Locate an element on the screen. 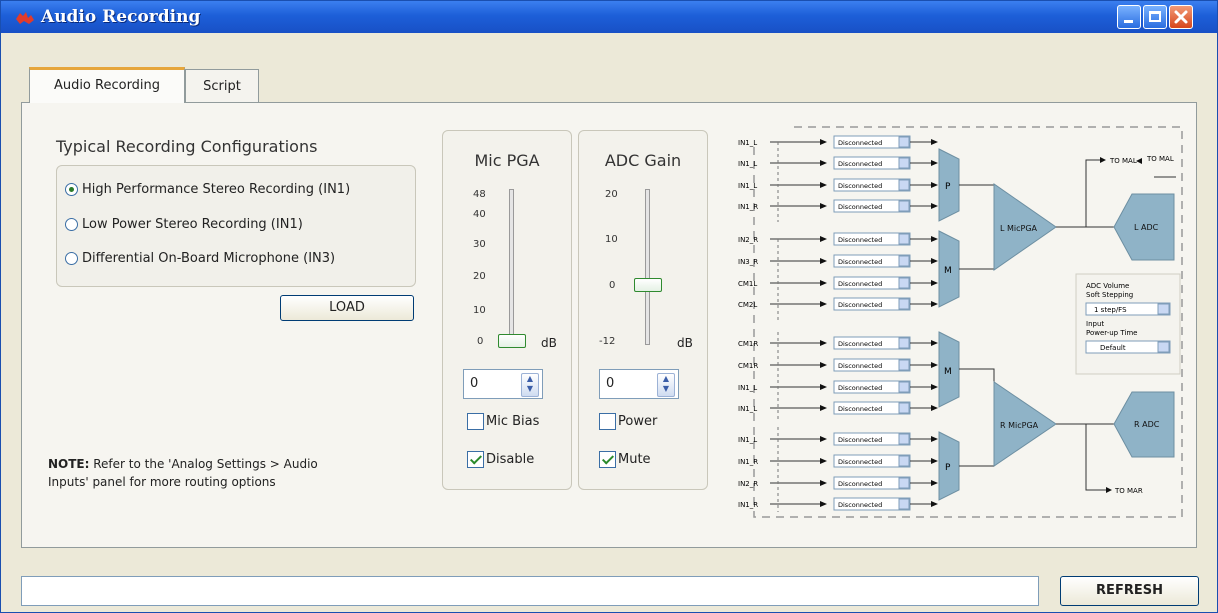 The image size is (1218, 613). mux-input-row: CM2L Disconnected is located at coordinates (838, 304).